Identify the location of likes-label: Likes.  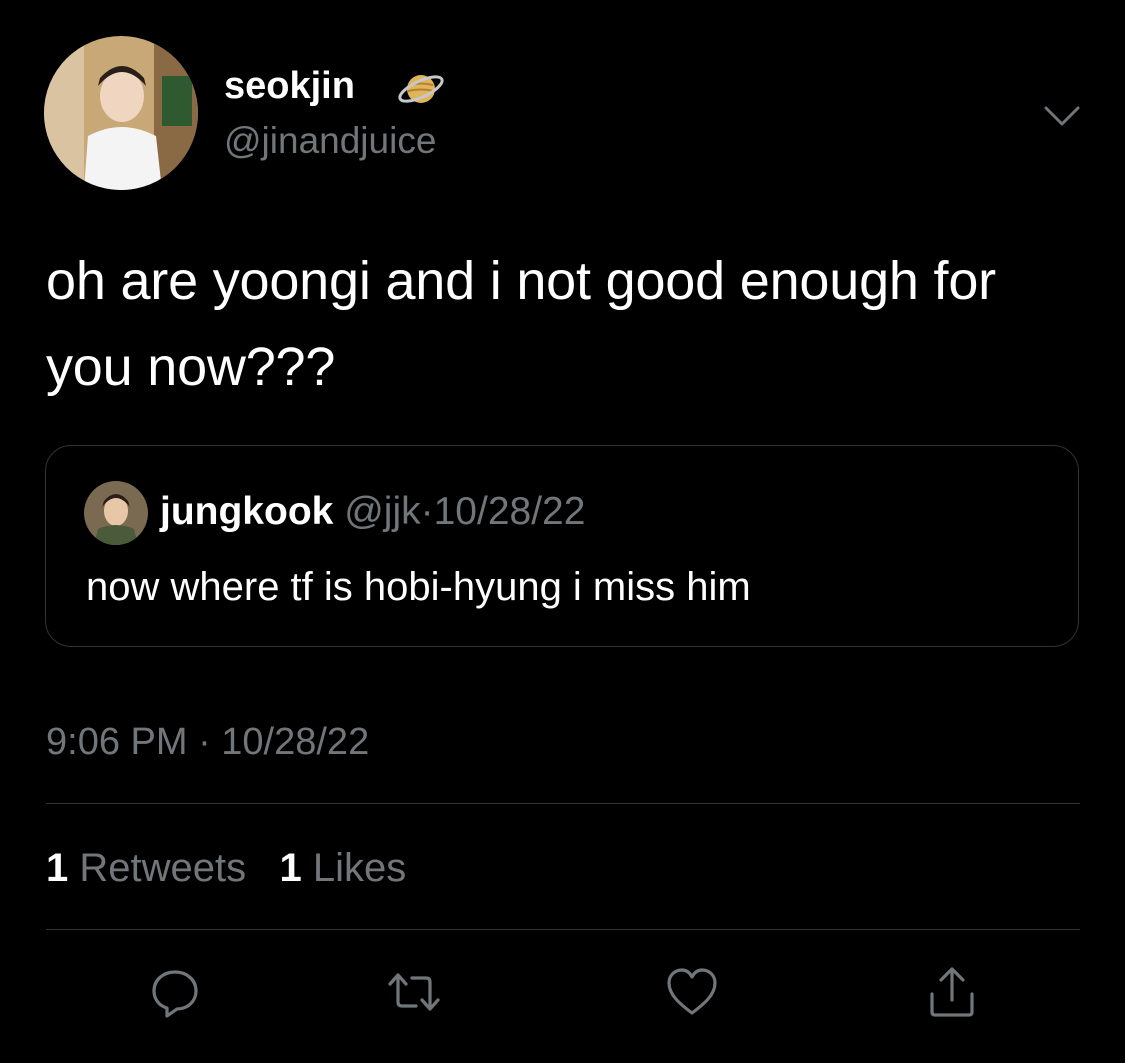
(359, 868).